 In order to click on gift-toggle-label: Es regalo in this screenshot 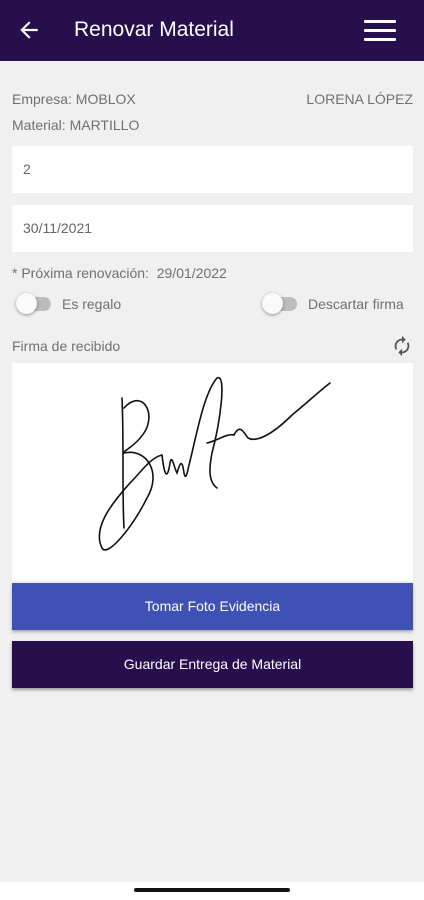, I will do `click(92, 304)`.